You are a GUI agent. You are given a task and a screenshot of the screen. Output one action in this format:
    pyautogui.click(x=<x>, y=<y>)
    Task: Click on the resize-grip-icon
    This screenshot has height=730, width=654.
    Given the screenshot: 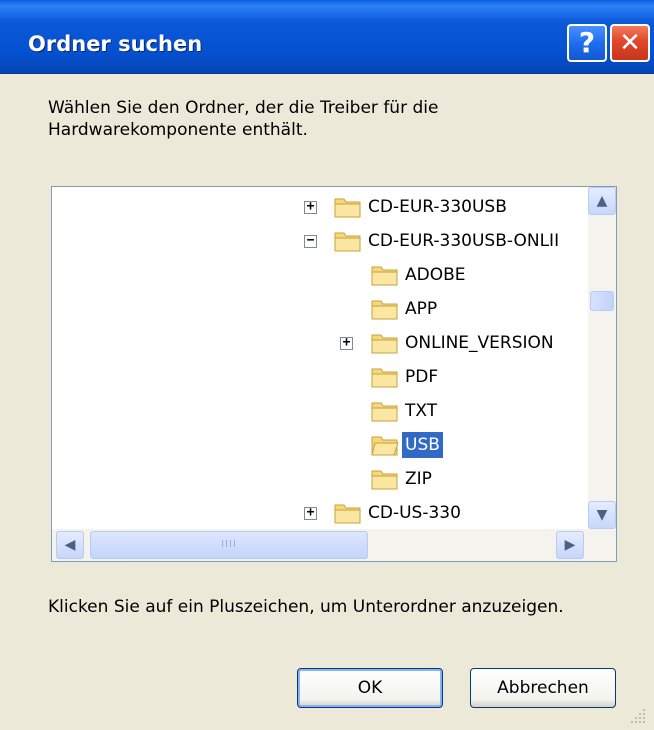 What is the action you would take?
    pyautogui.click(x=638, y=716)
    